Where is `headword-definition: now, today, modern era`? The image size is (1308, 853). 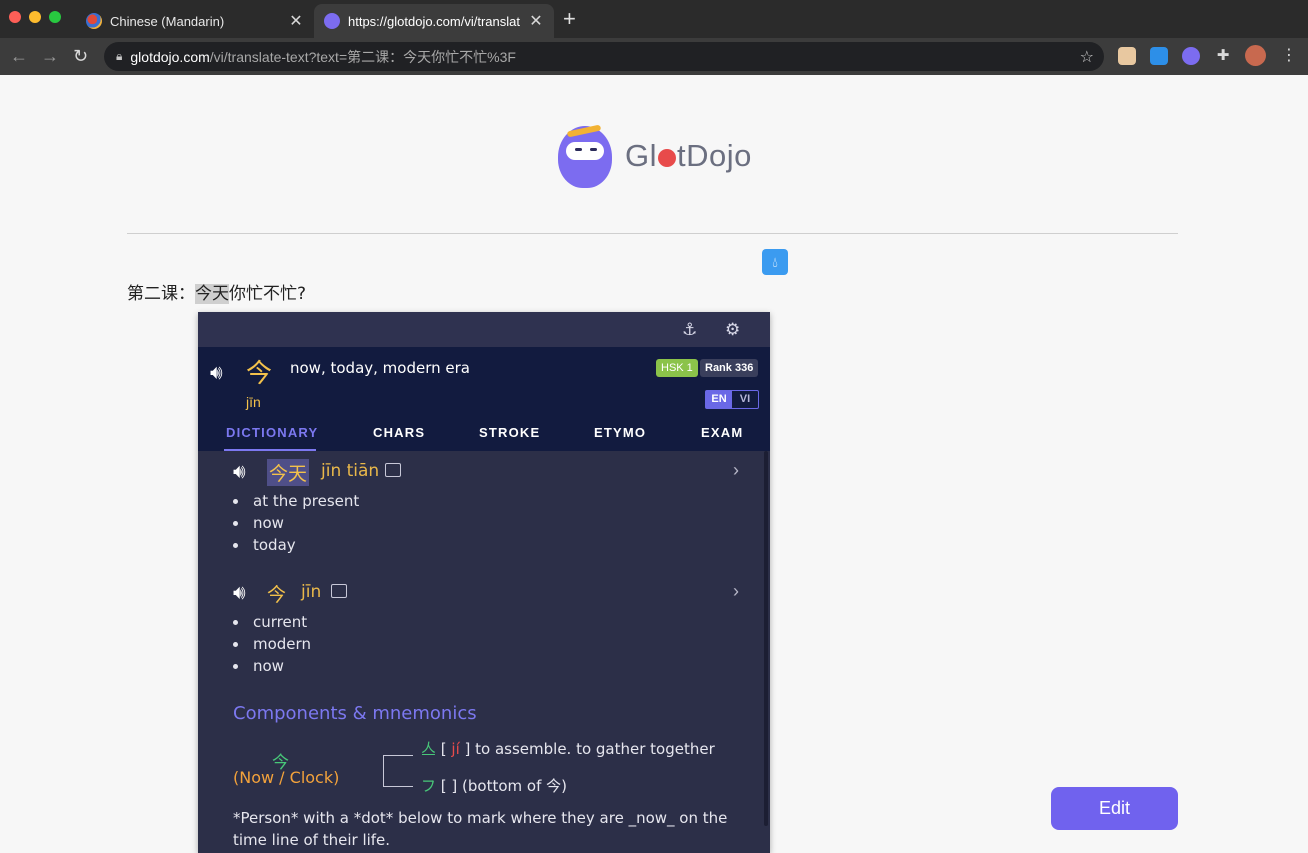 headword-definition: now, today, modern era is located at coordinates (380, 368).